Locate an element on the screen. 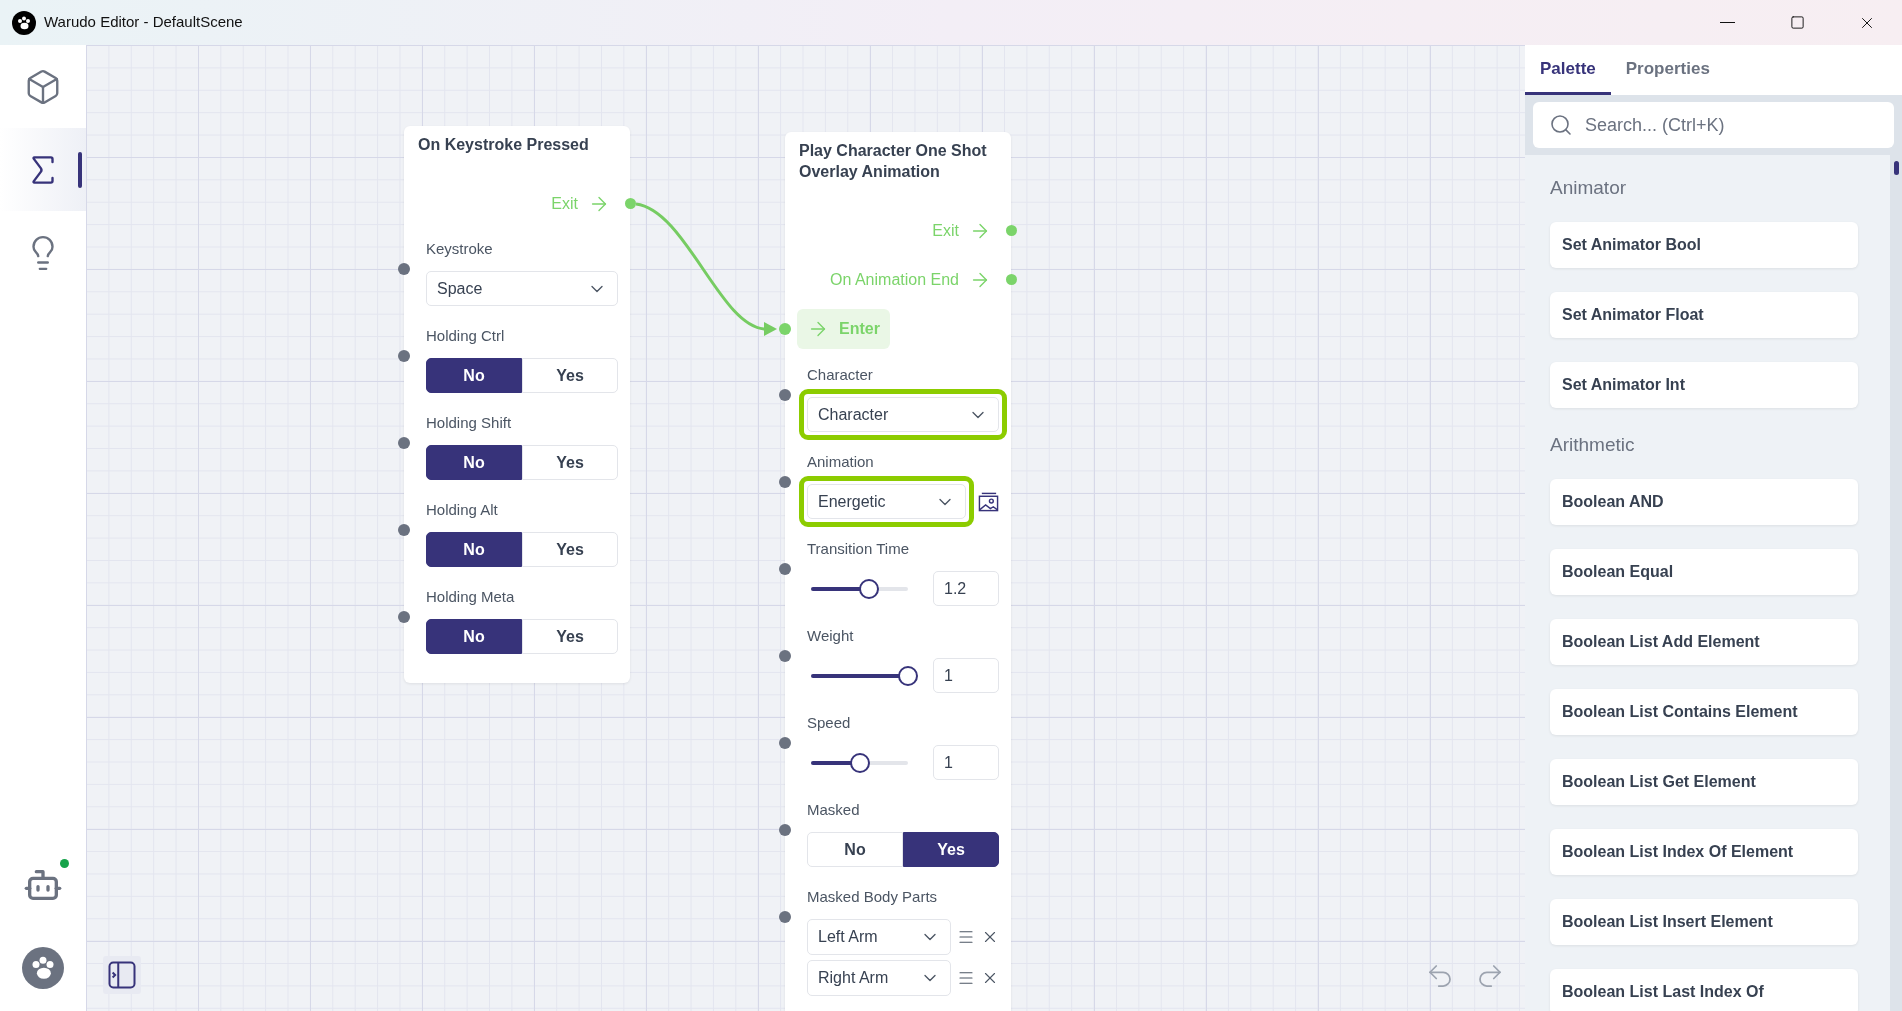  field-label: Keystroke is located at coordinates (460, 249).